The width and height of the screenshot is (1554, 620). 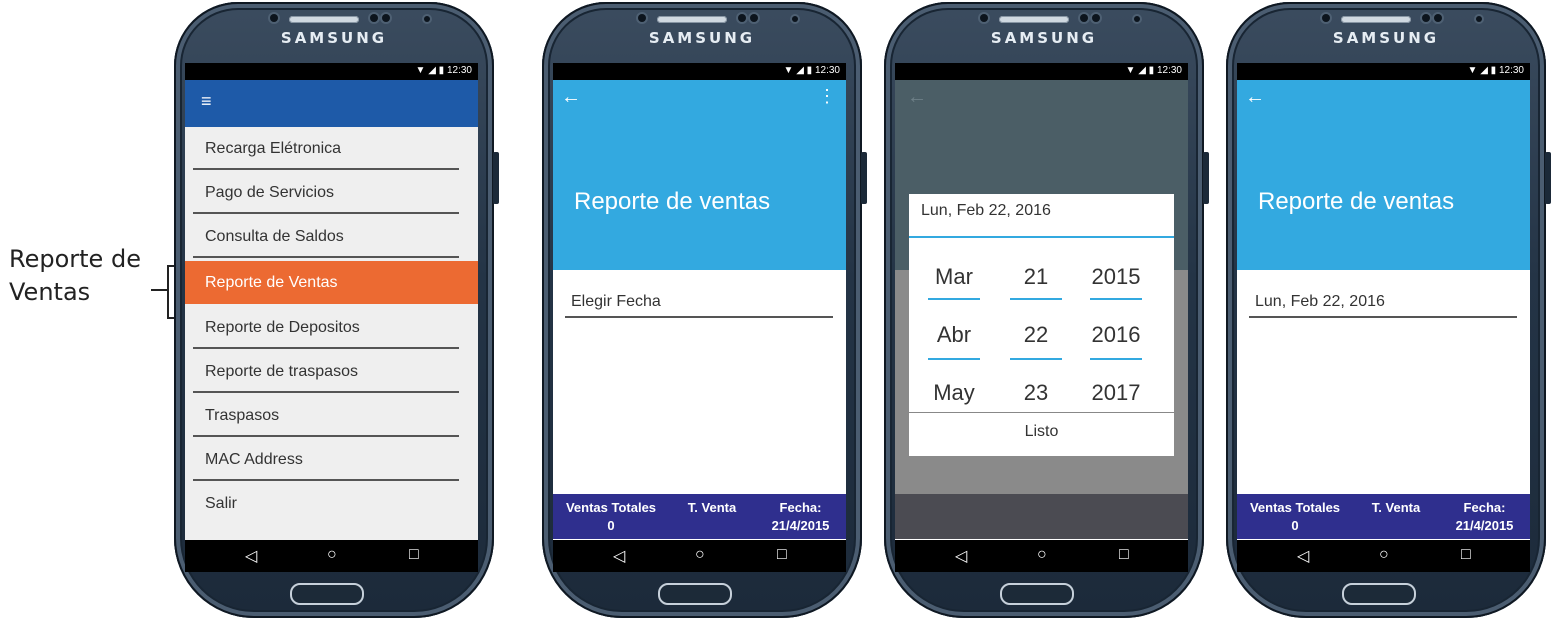 I want to click on ventas-totales: Ventas Totales 0, so click(x=1295, y=517).